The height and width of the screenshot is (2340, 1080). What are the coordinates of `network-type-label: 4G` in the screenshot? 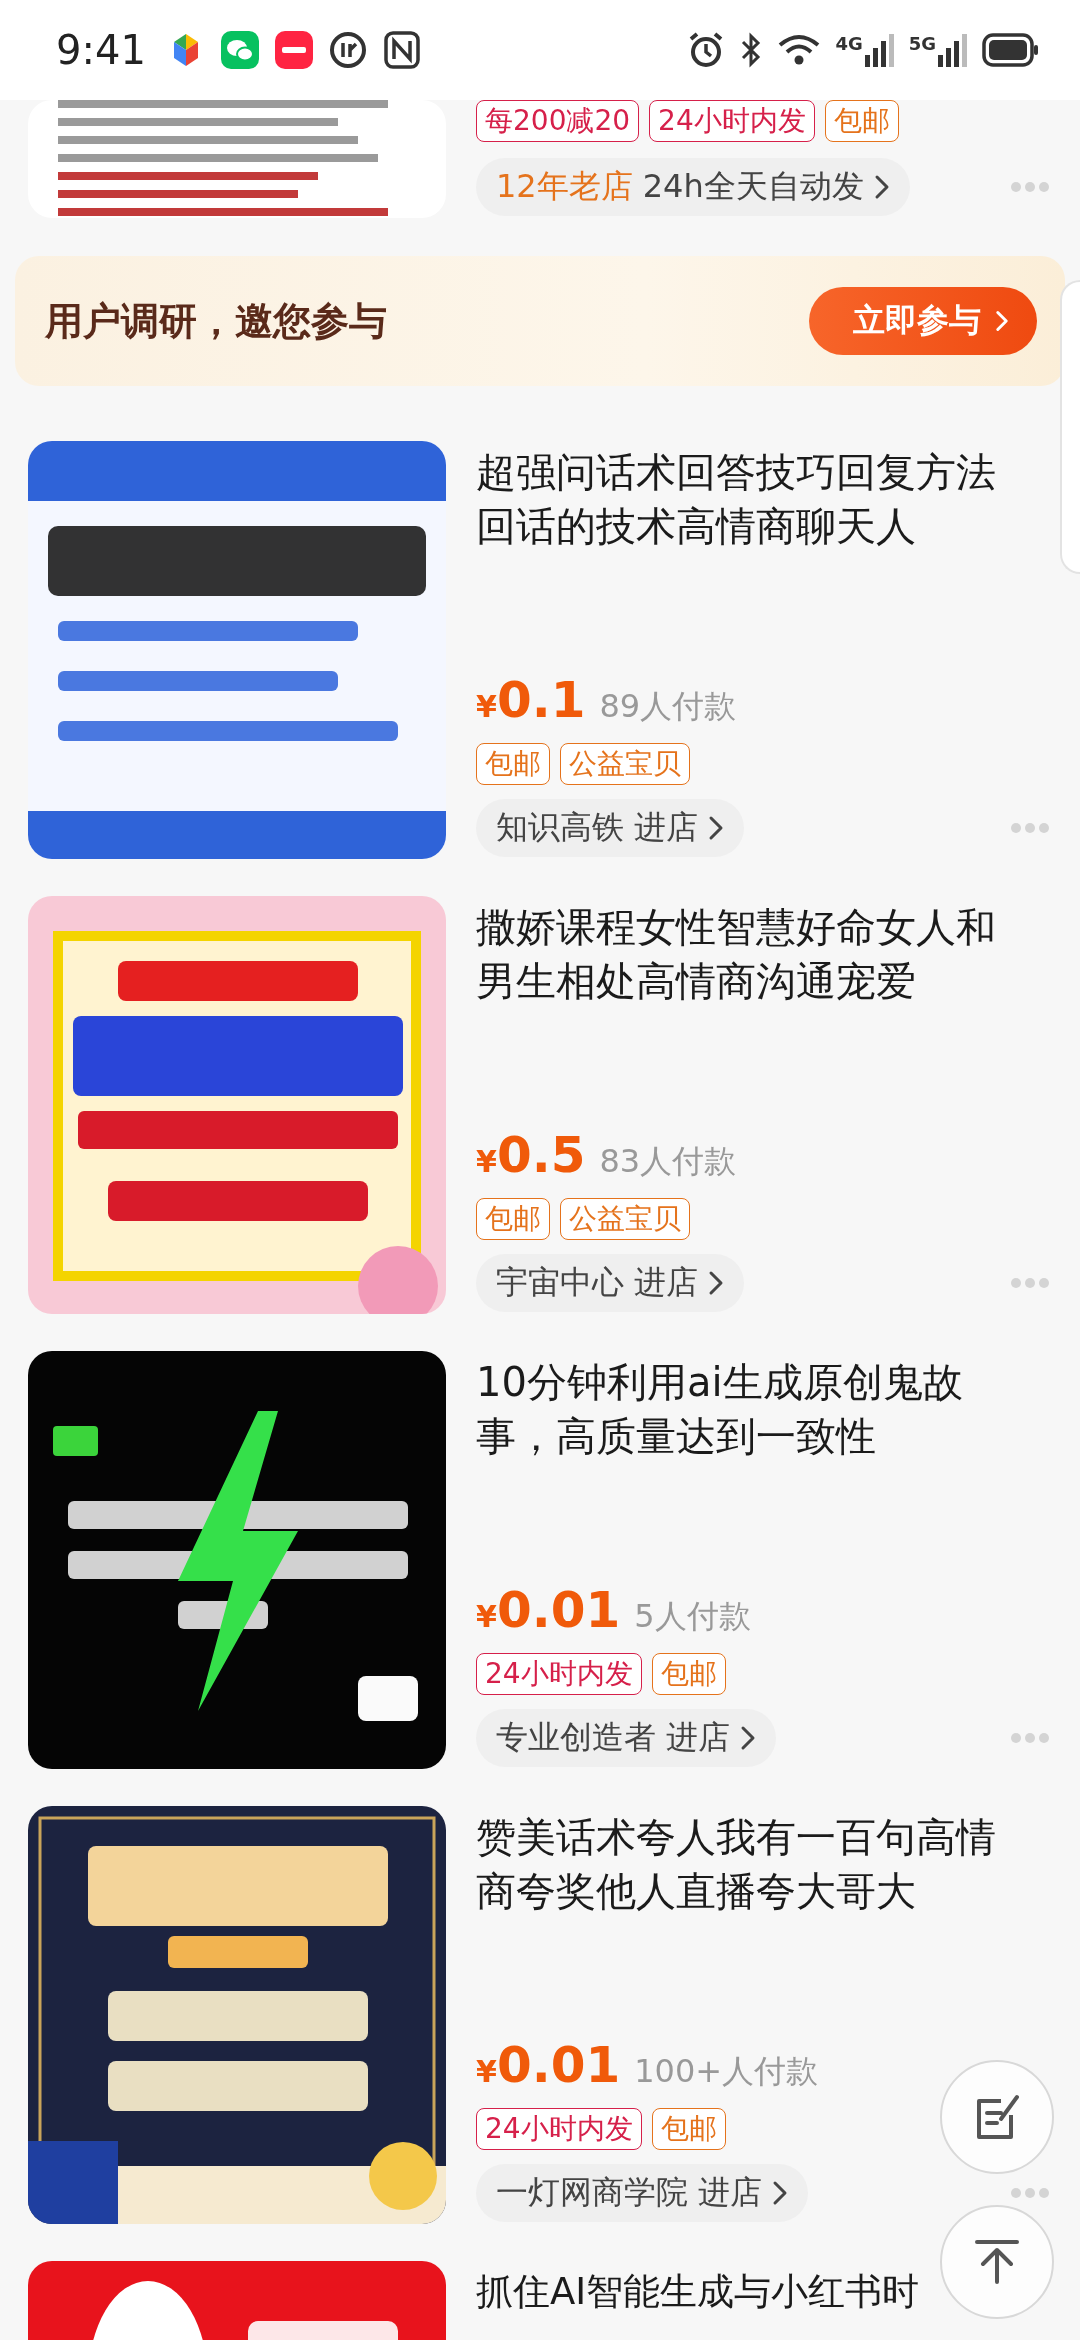 It's located at (849, 43).